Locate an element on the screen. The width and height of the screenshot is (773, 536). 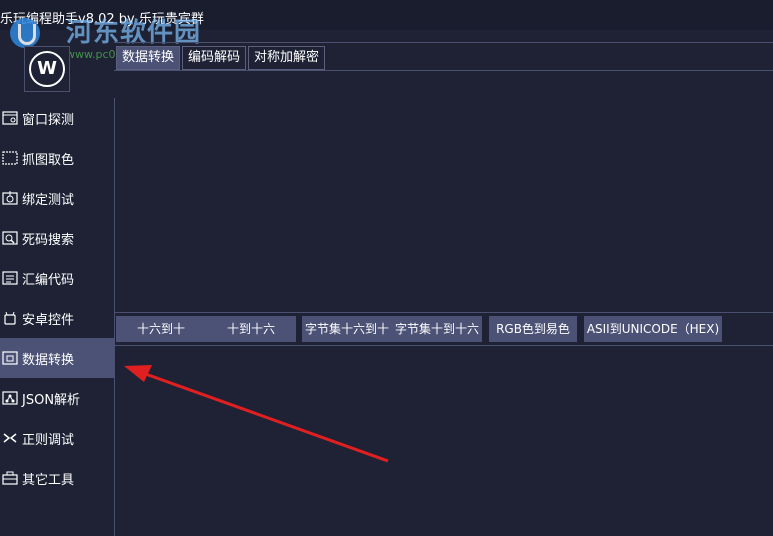
tab-bar: 数据转换 编码解码 对称加解密 is located at coordinates (221, 58).